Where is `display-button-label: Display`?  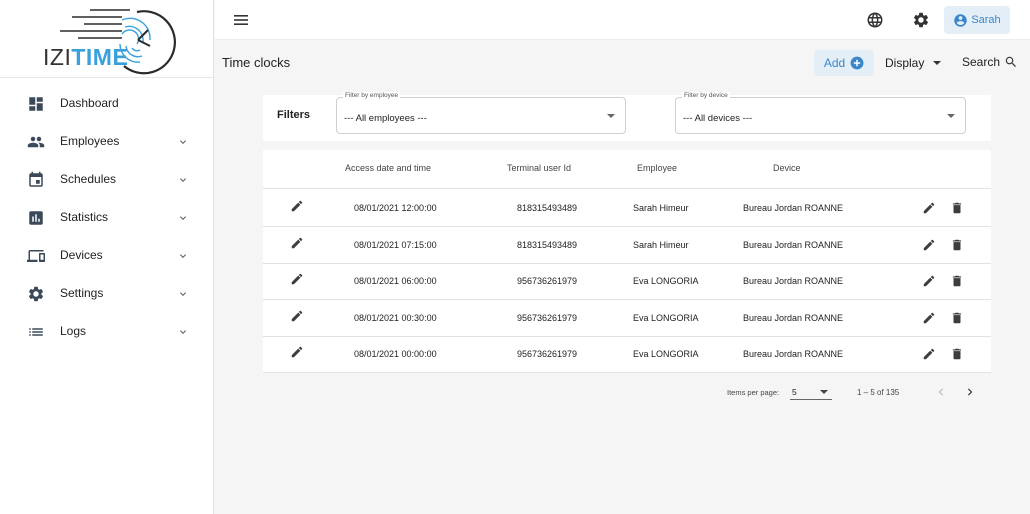 display-button-label: Display is located at coordinates (905, 63).